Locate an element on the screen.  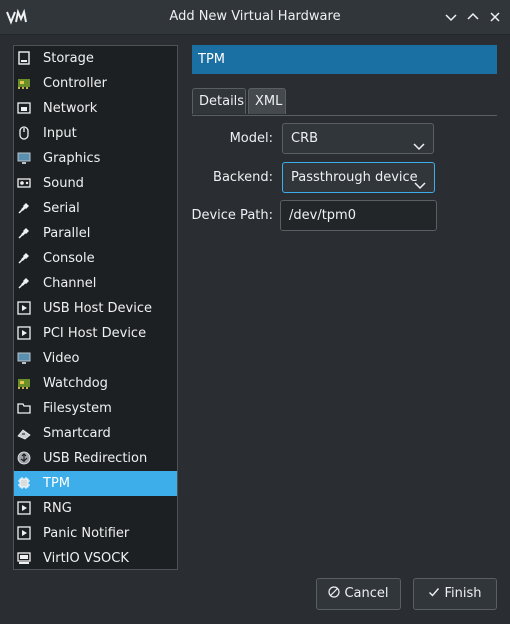
sidebar-item-usb-redirection: USB Redirection is located at coordinates (95, 458).